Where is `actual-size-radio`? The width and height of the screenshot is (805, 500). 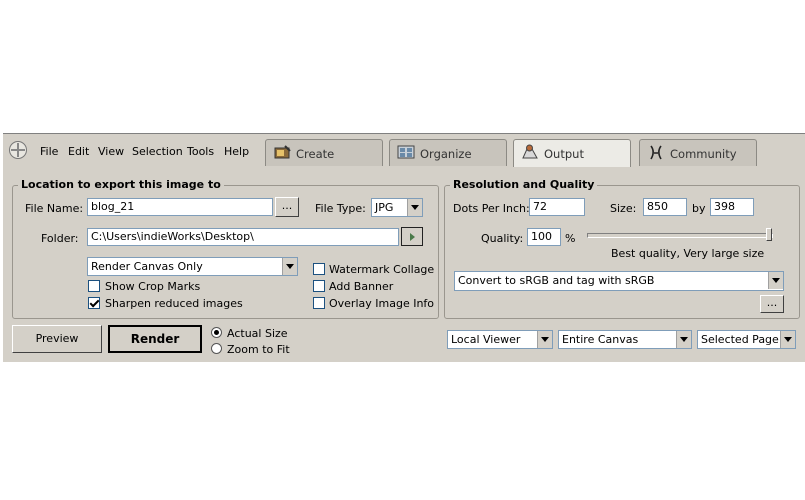
actual-size-radio is located at coordinates (216, 332).